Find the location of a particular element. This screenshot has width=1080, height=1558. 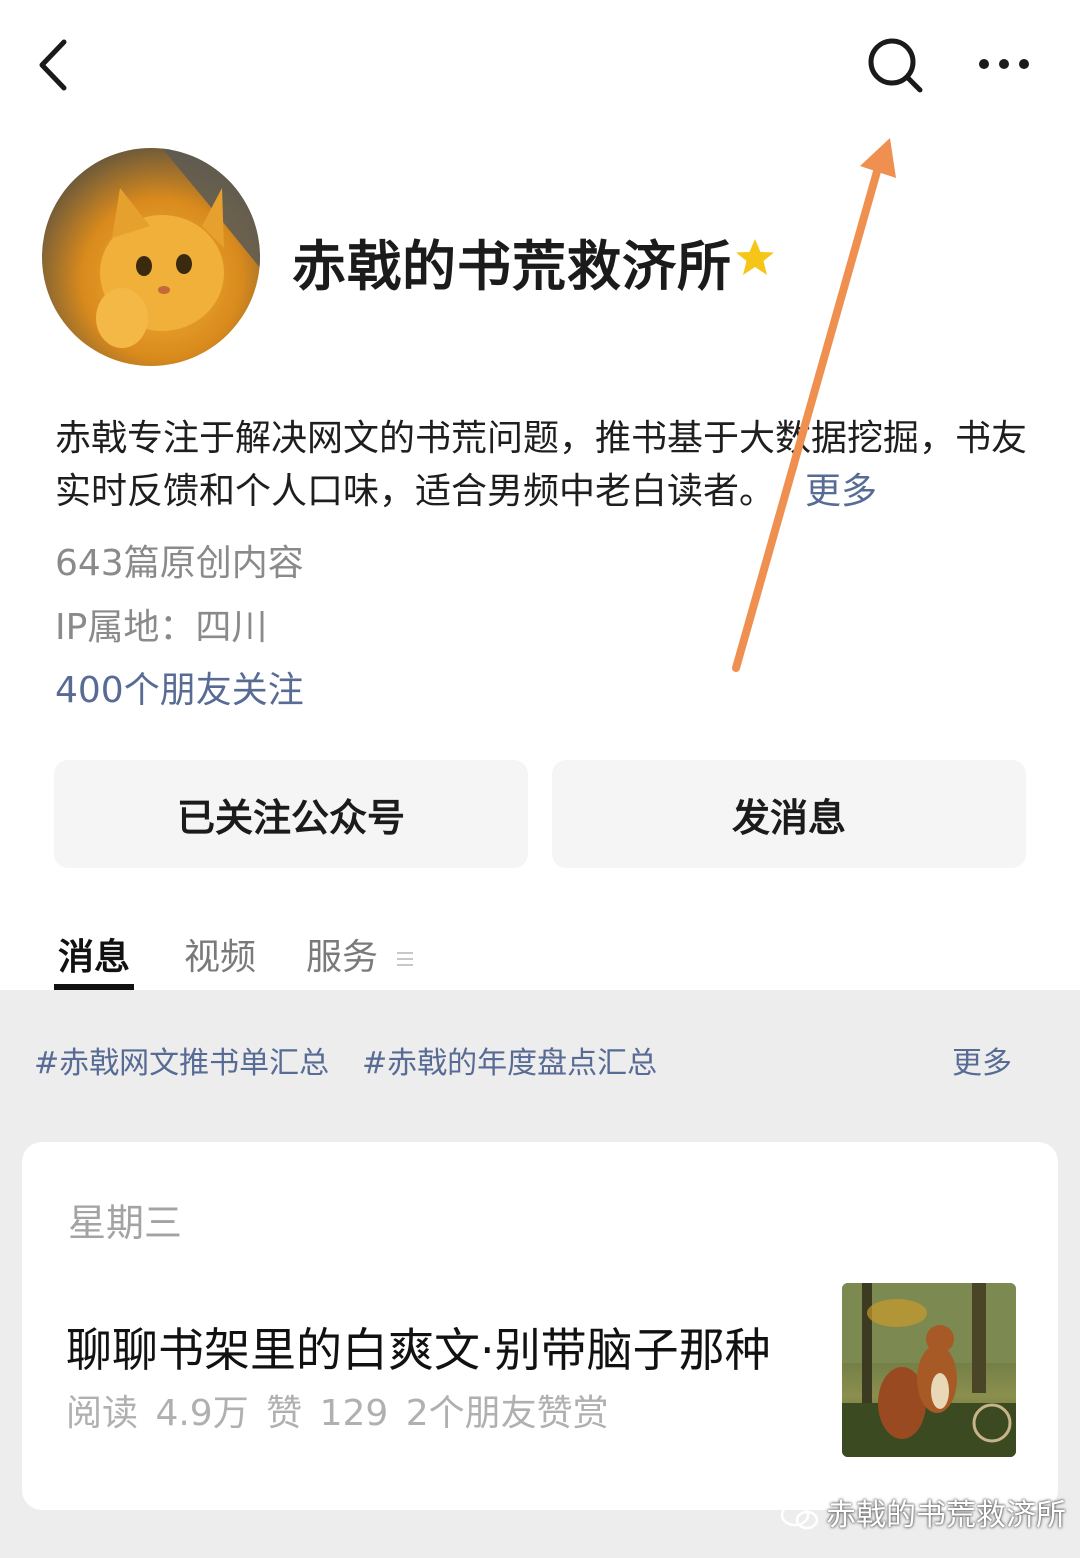

search-icon is located at coordinates (895, 65).